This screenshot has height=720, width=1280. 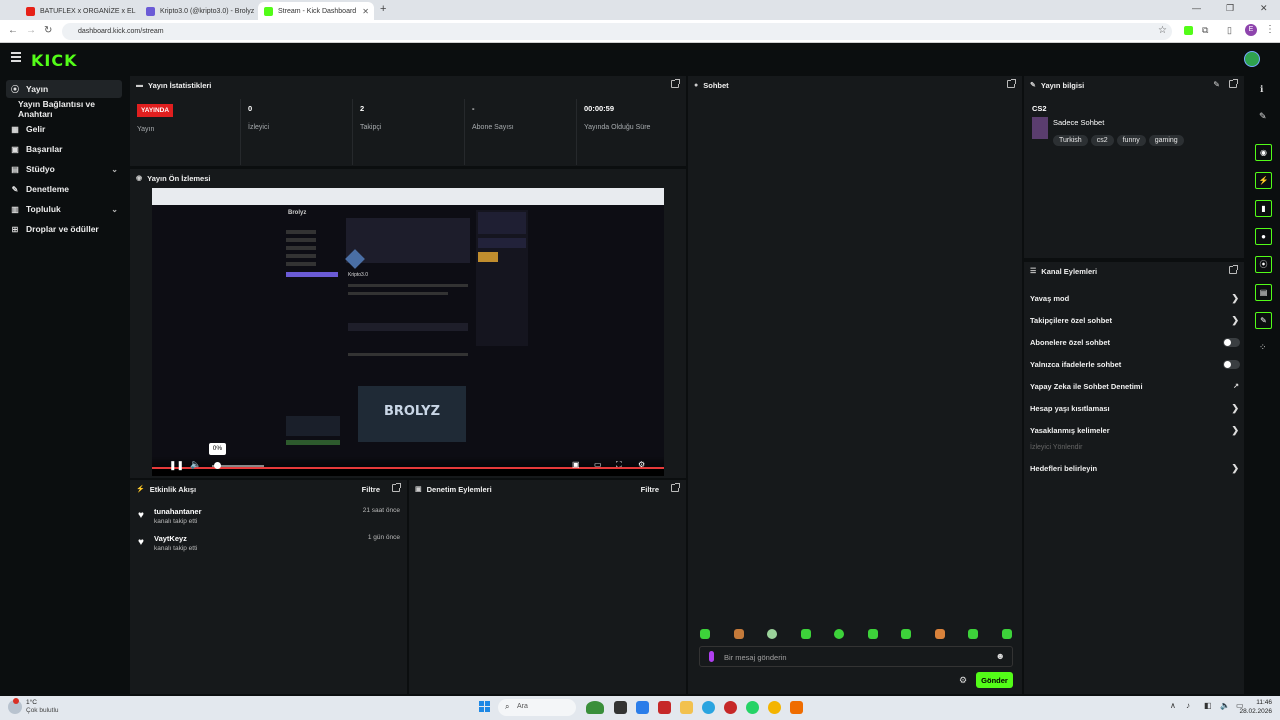 I want to click on rail-chat-button: ●, so click(x=1263, y=236).